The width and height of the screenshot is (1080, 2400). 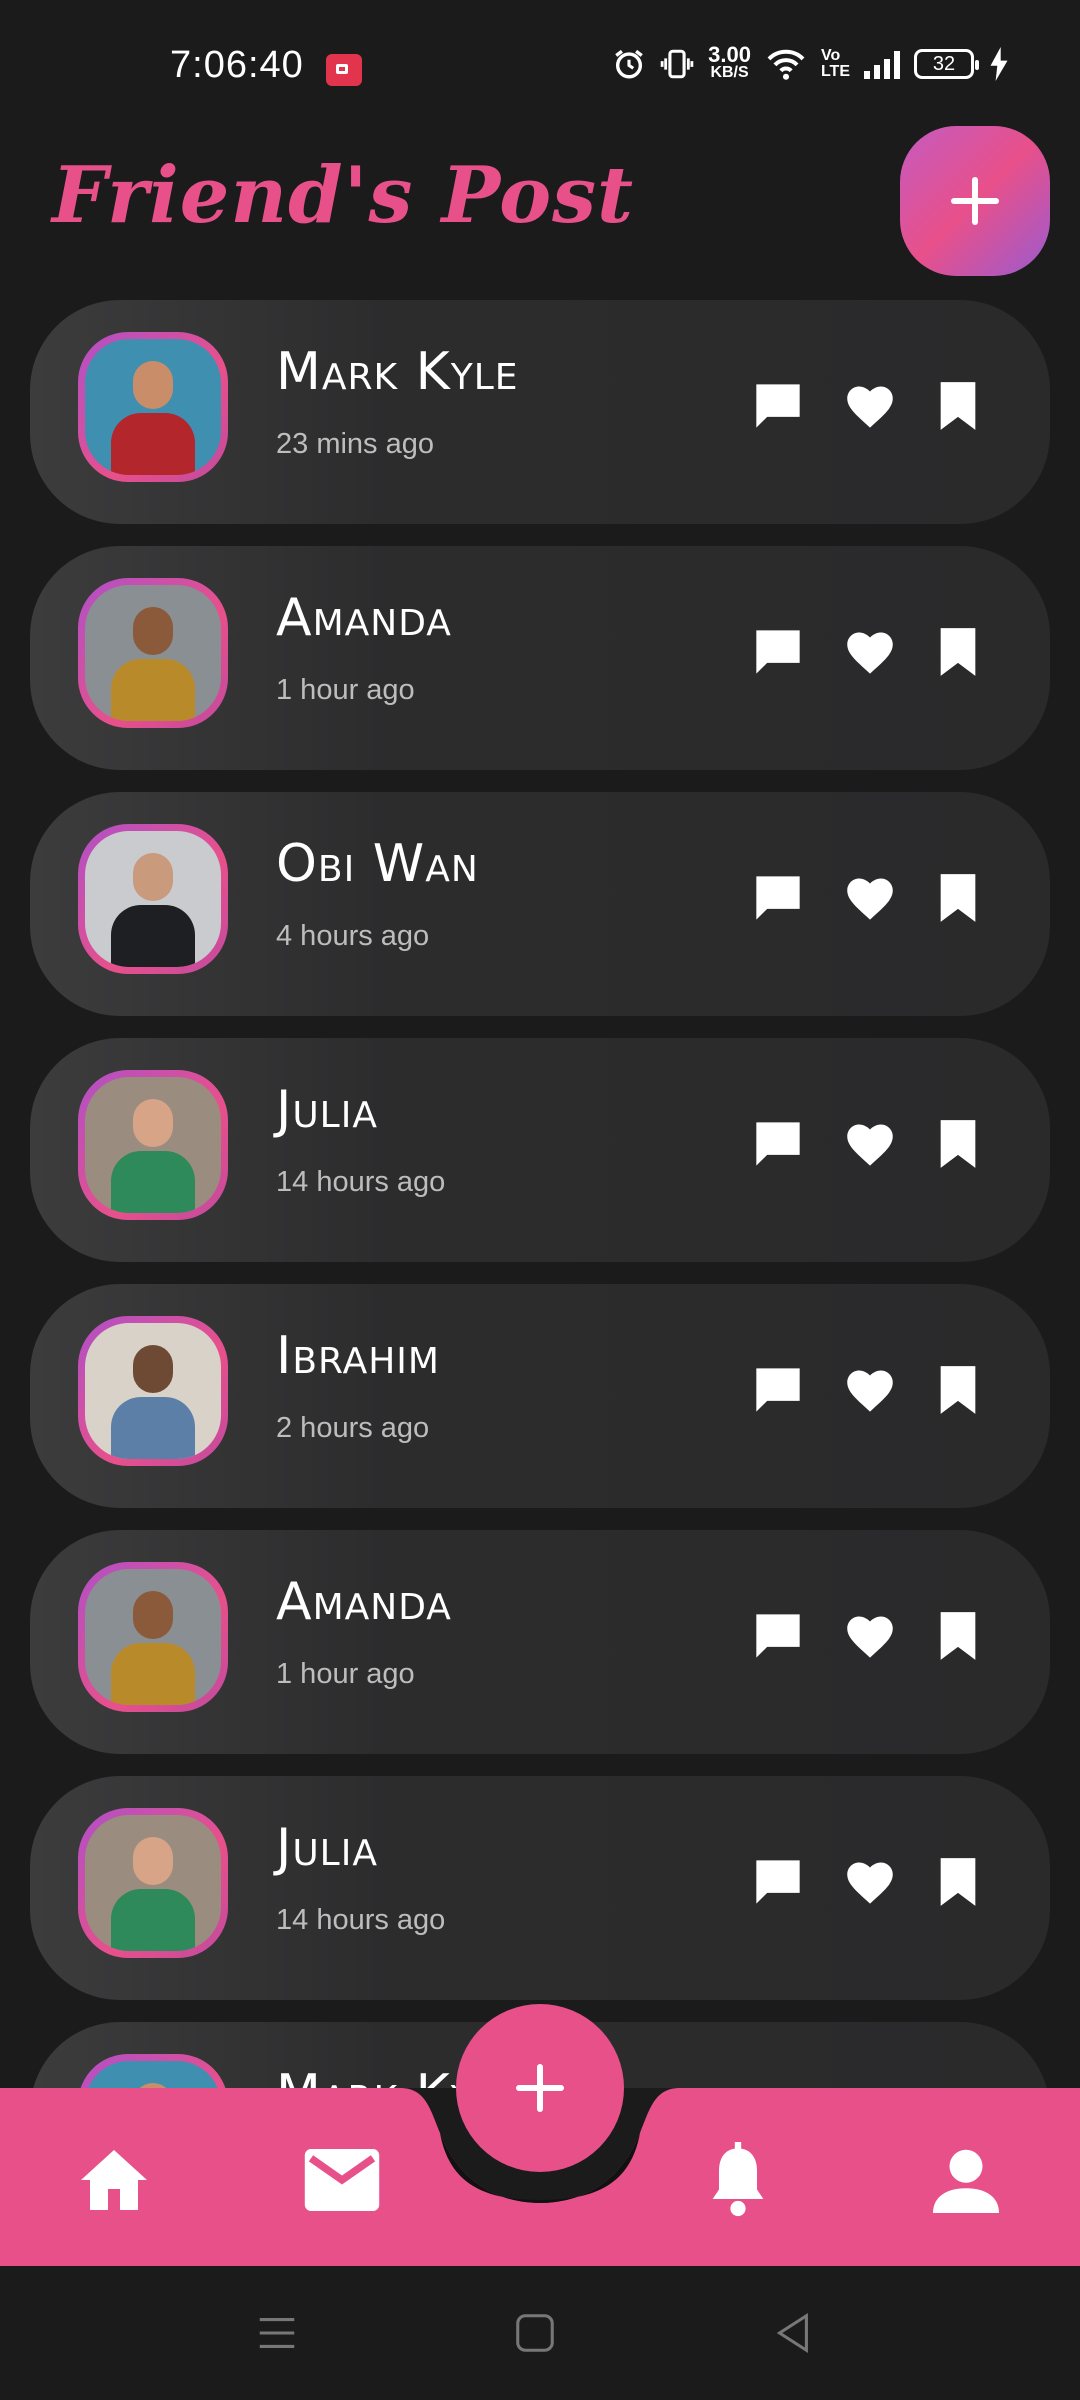 What do you see at coordinates (629, 64) in the screenshot?
I see `alarm-icon` at bounding box center [629, 64].